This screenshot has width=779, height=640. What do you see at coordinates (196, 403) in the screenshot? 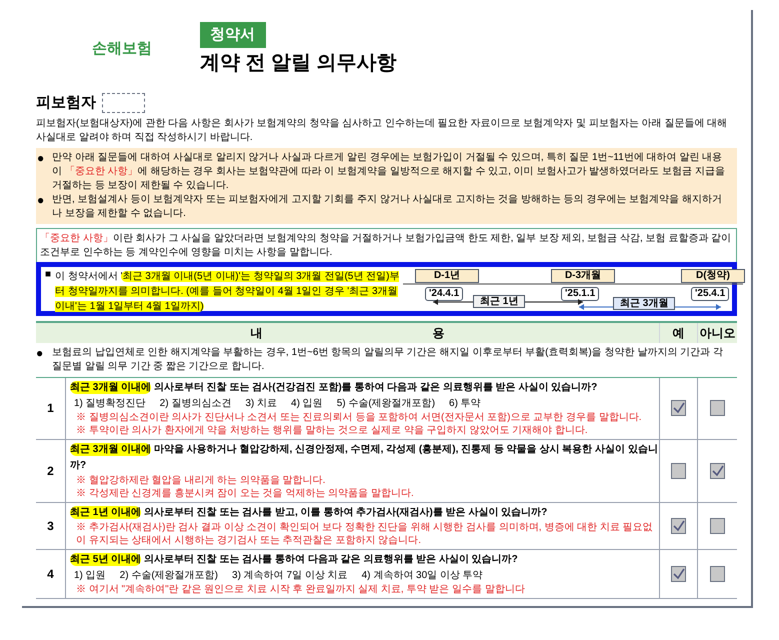
I see `option-text: 2) 질병의심소견` at bounding box center [196, 403].